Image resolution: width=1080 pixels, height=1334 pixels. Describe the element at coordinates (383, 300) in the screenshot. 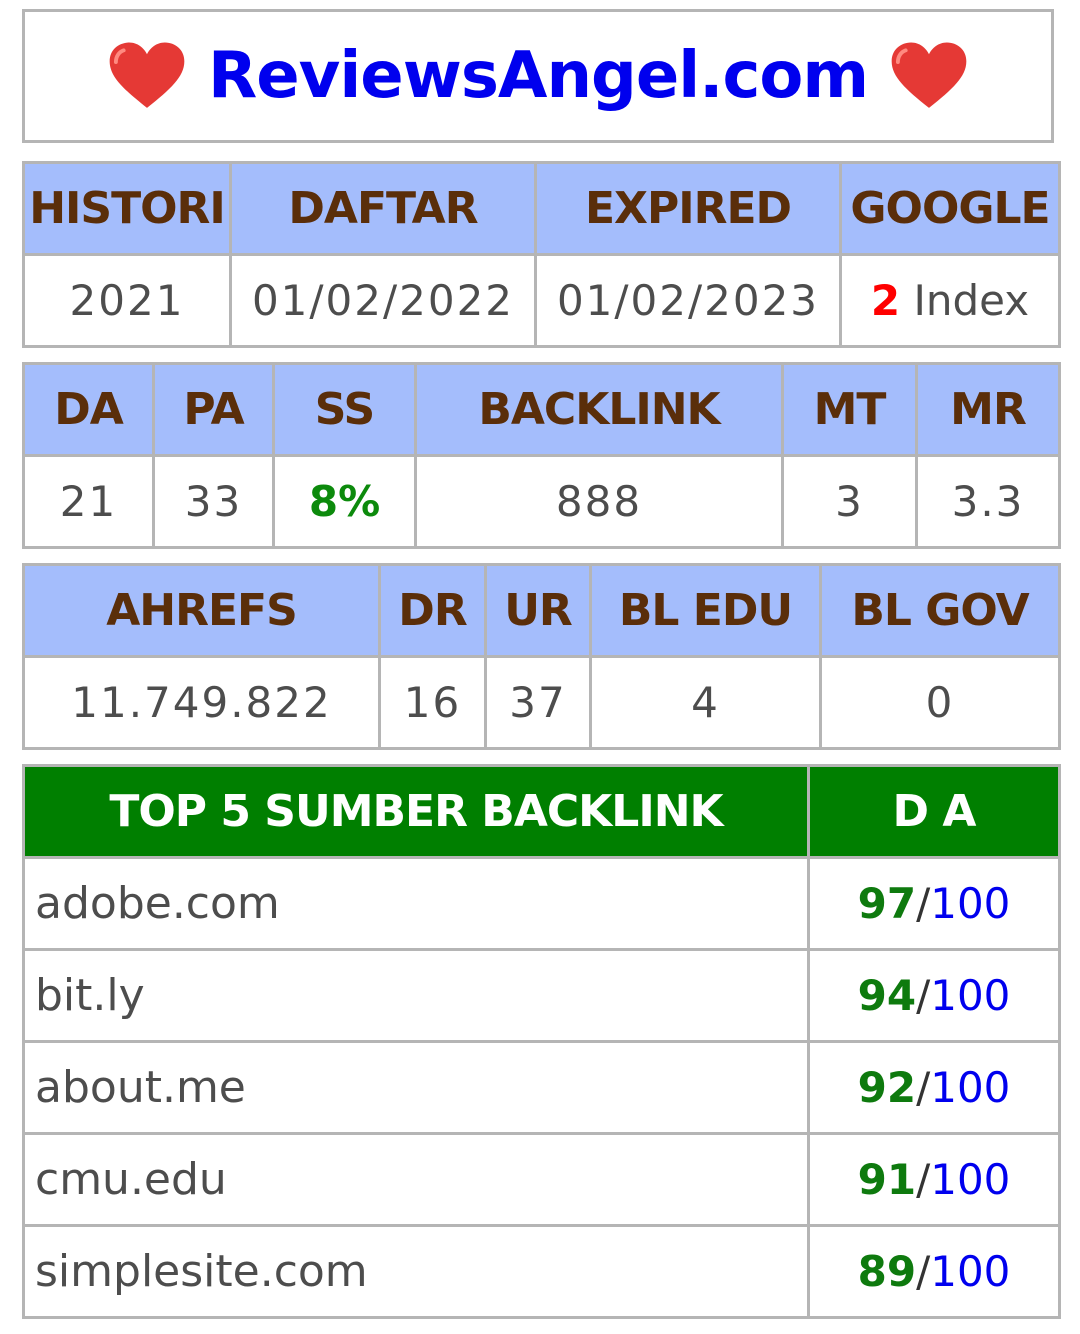

I see `daftar-value: 01/02/2022` at that location.